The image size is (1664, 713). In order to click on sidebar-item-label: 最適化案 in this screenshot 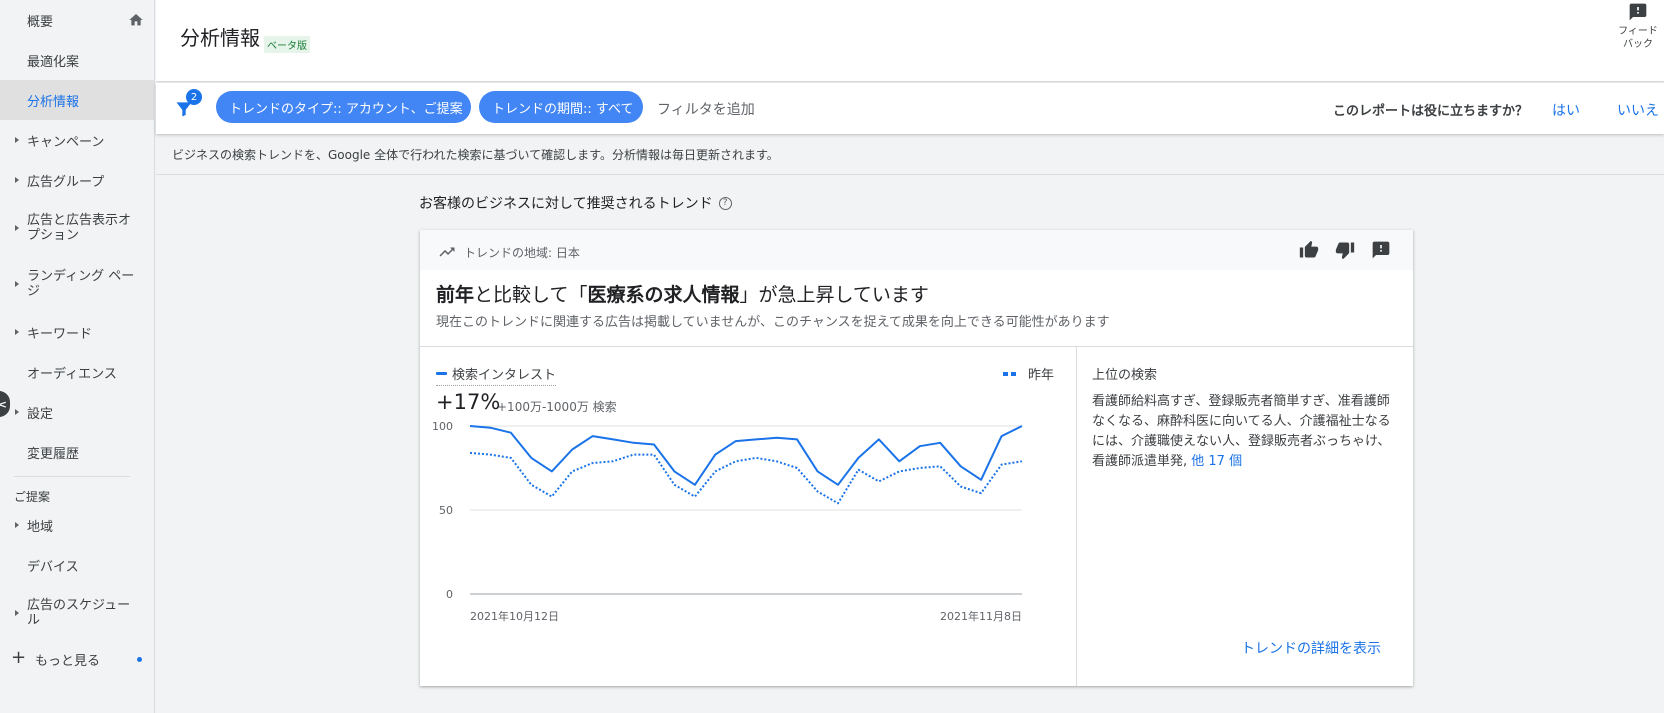, I will do `click(53, 62)`.